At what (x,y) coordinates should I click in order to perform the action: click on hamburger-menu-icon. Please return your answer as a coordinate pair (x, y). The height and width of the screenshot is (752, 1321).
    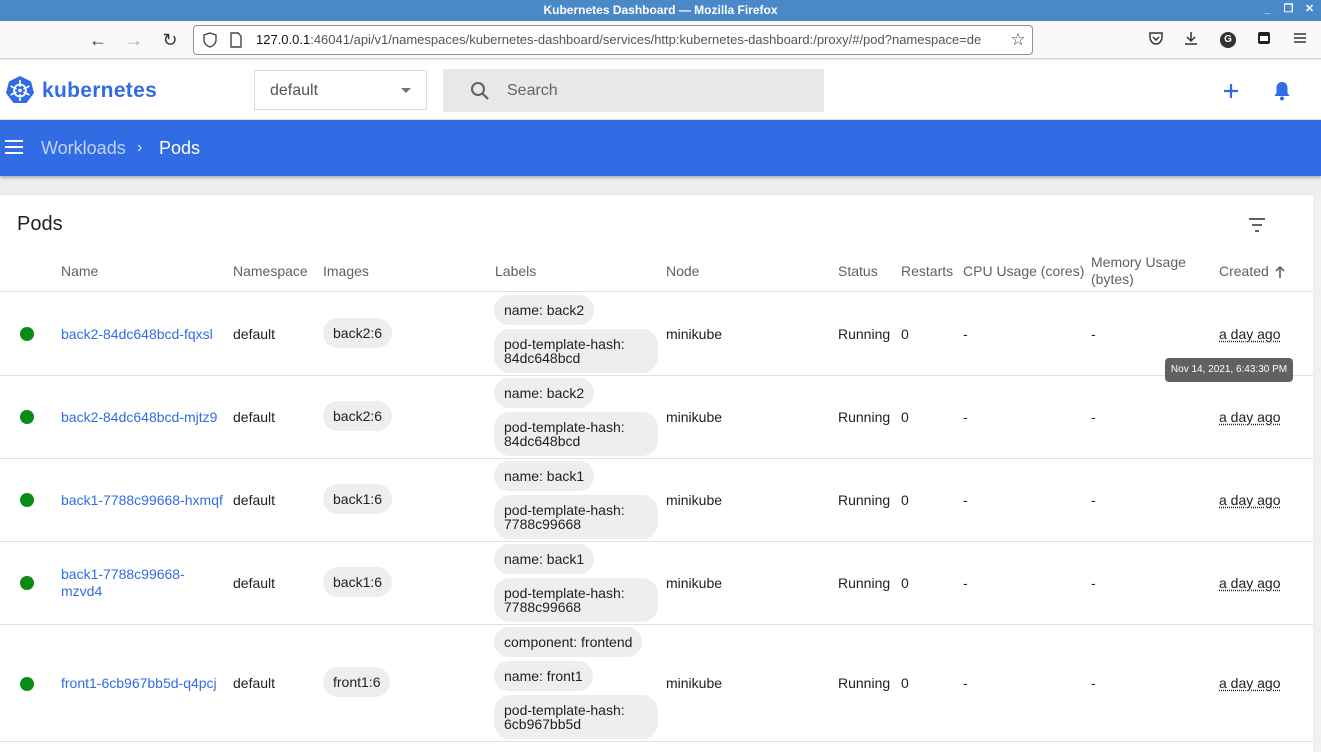
    Looking at the image, I should click on (1300, 40).